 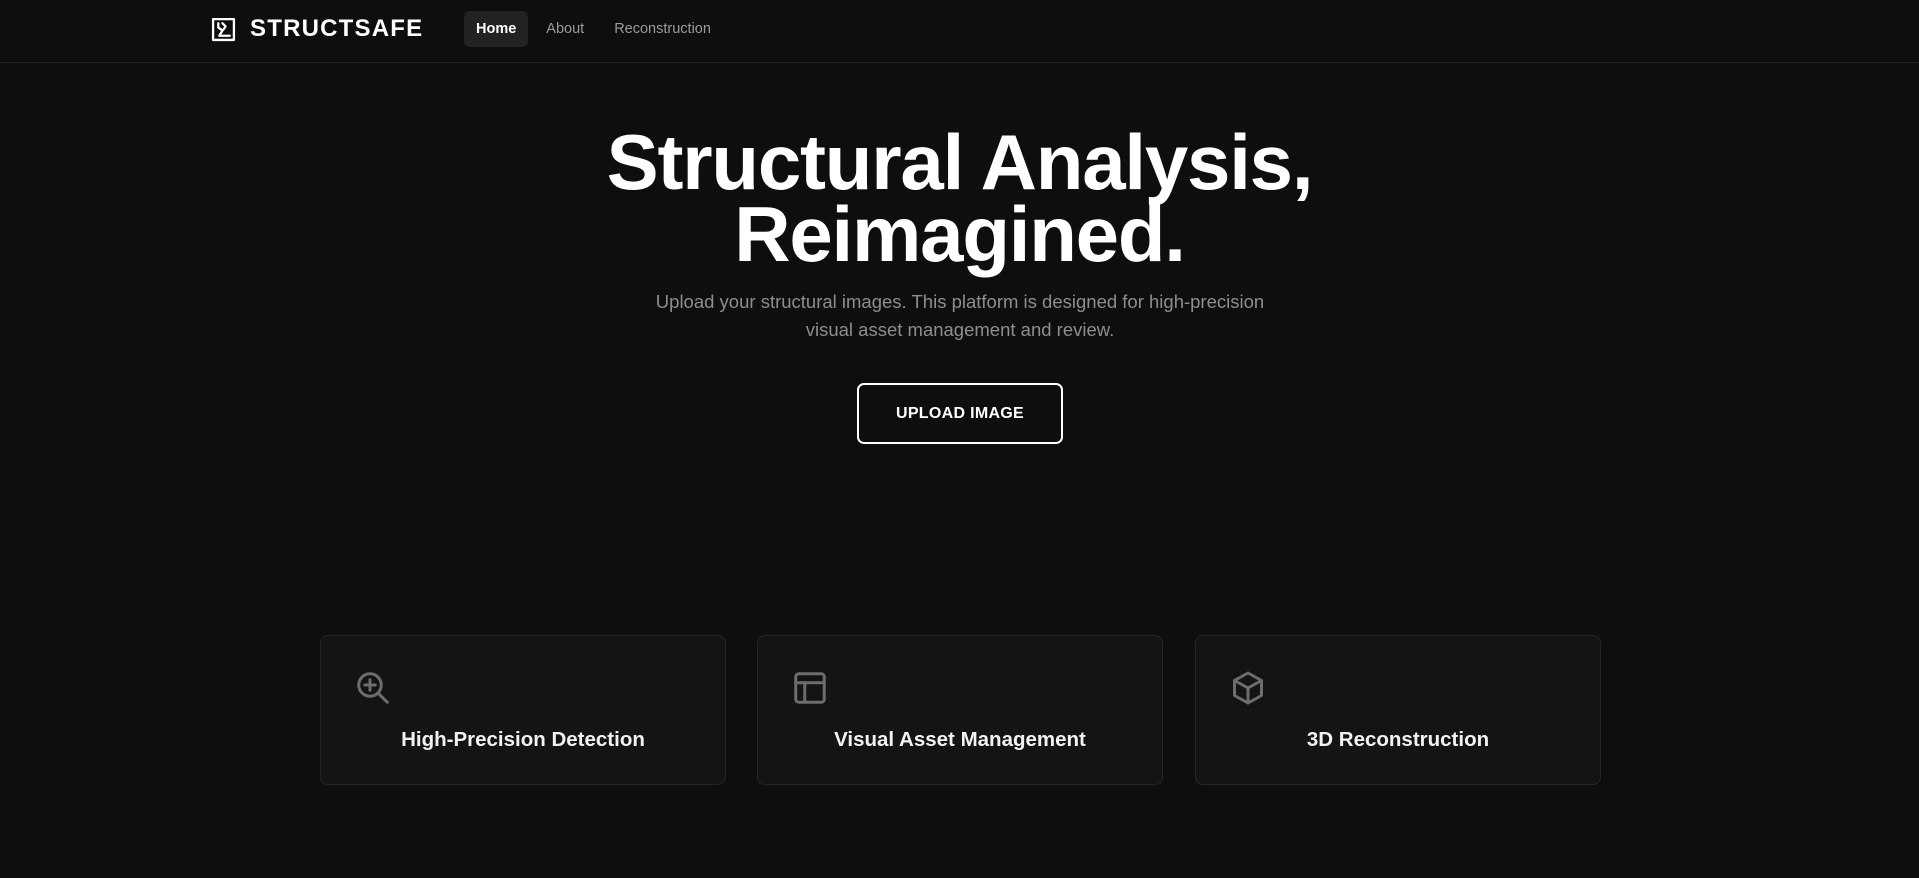 What do you see at coordinates (959, 31) in the screenshot?
I see `top-navbar: STRUCTSAFE Home About Reconstruction` at bounding box center [959, 31].